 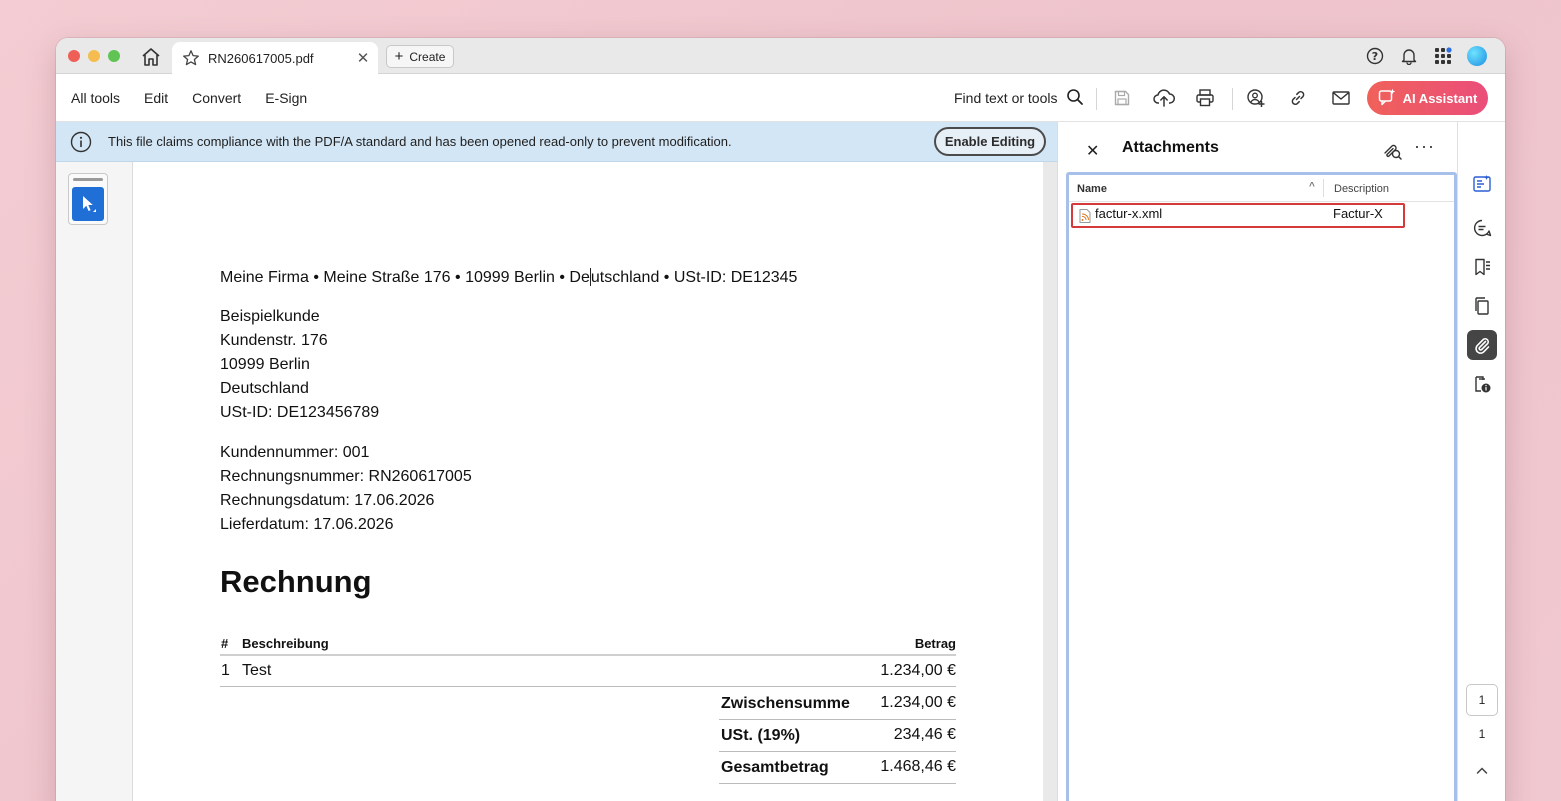 What do you see at coordinates (780, 56) in the screenshot?
I see `title-bar: RN260617005.pdf ✕ + Create ?` at bounding box center [780, 56].